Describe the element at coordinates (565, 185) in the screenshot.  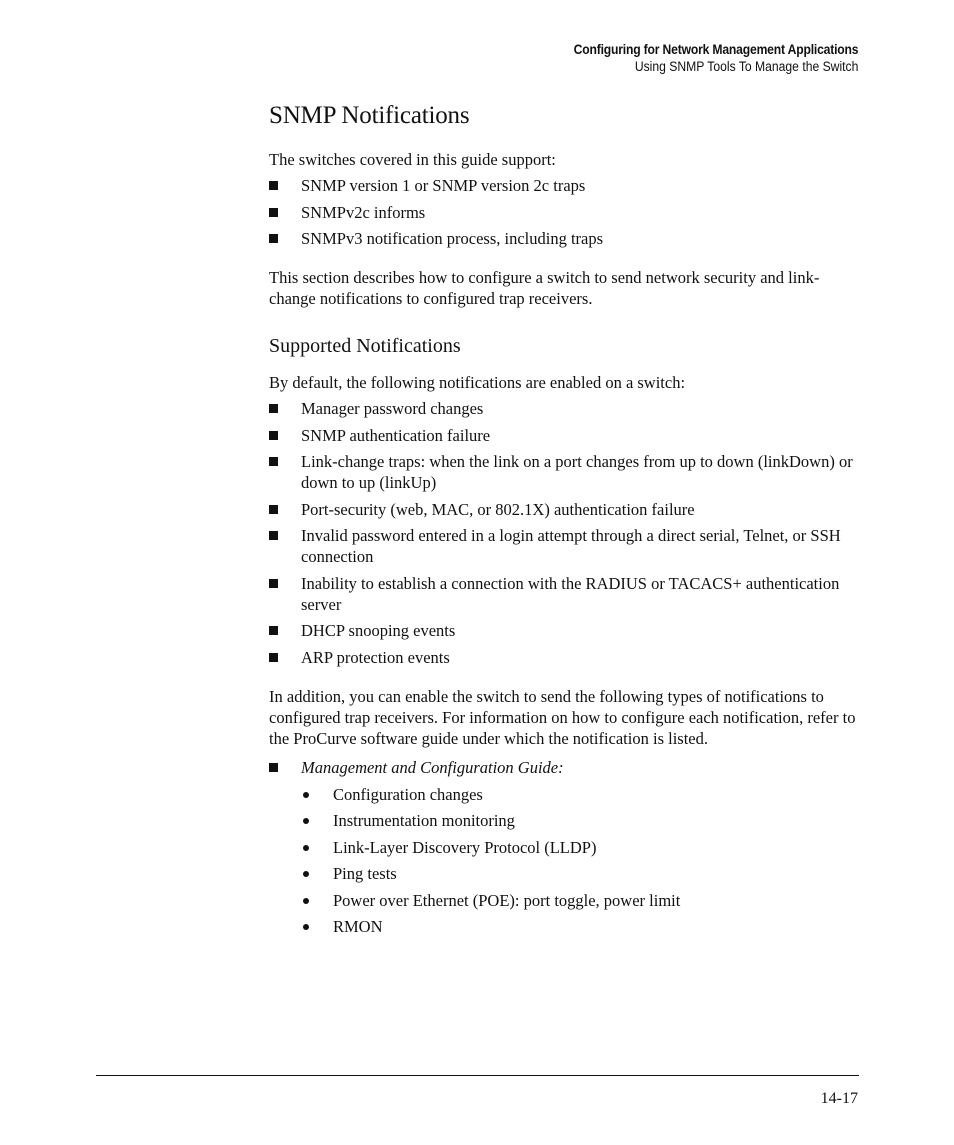
I see `list-item: SNMP version 1 or SNMP version 2c traps` at that location.